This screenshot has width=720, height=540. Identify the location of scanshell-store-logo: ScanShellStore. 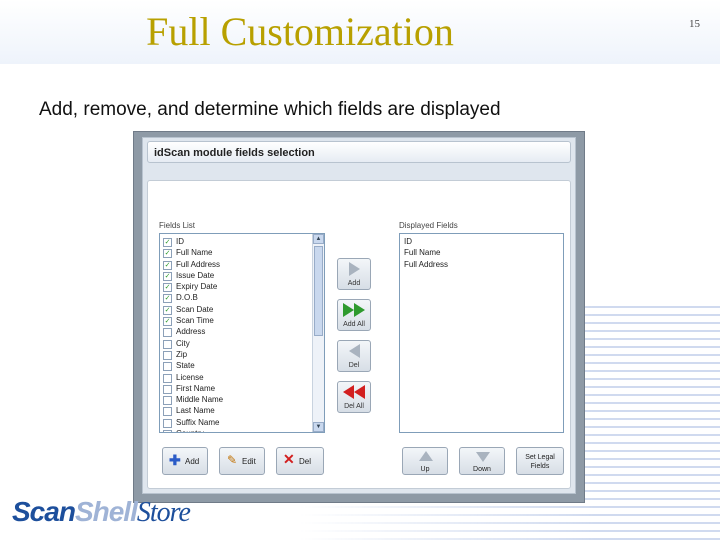
(101, 513).